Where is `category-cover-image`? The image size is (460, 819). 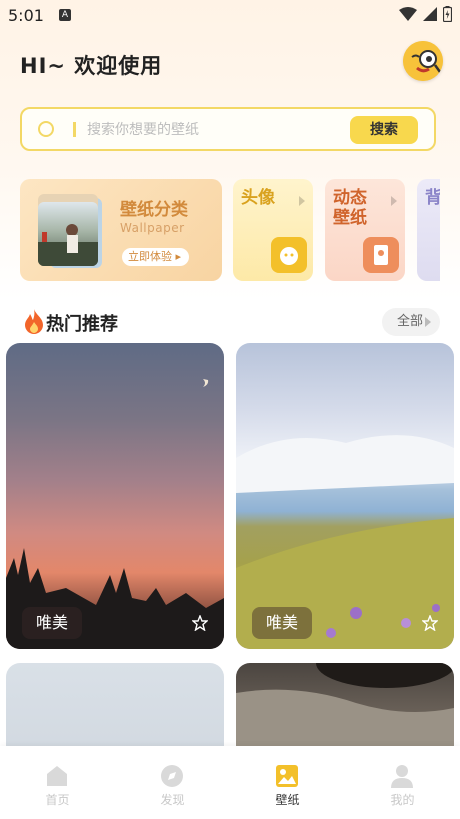 category-cover-image is located at coordinates (68, 234).